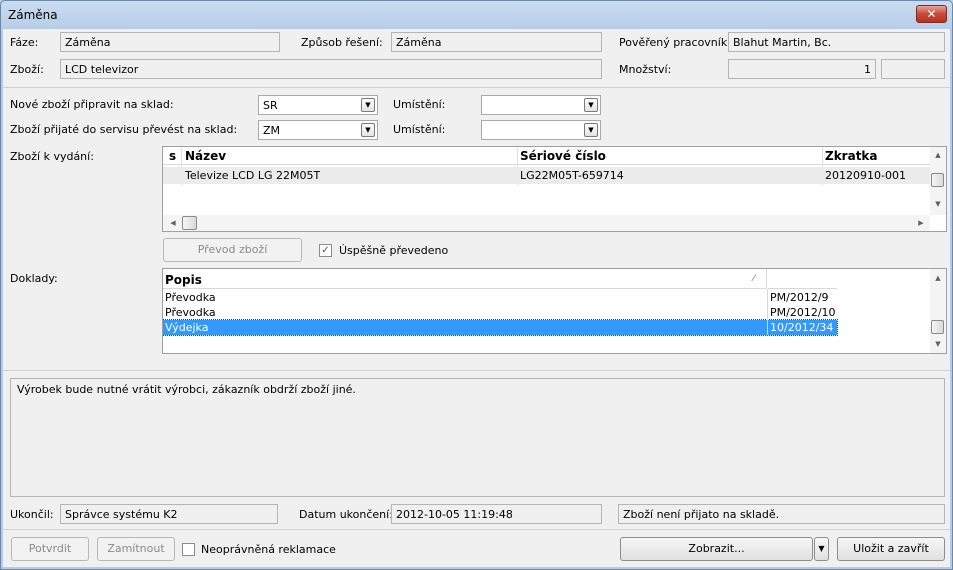 This screenshot has height=570, width=953. I want to click on transfer-goods-button: Převod zboží, so click(232, 250).